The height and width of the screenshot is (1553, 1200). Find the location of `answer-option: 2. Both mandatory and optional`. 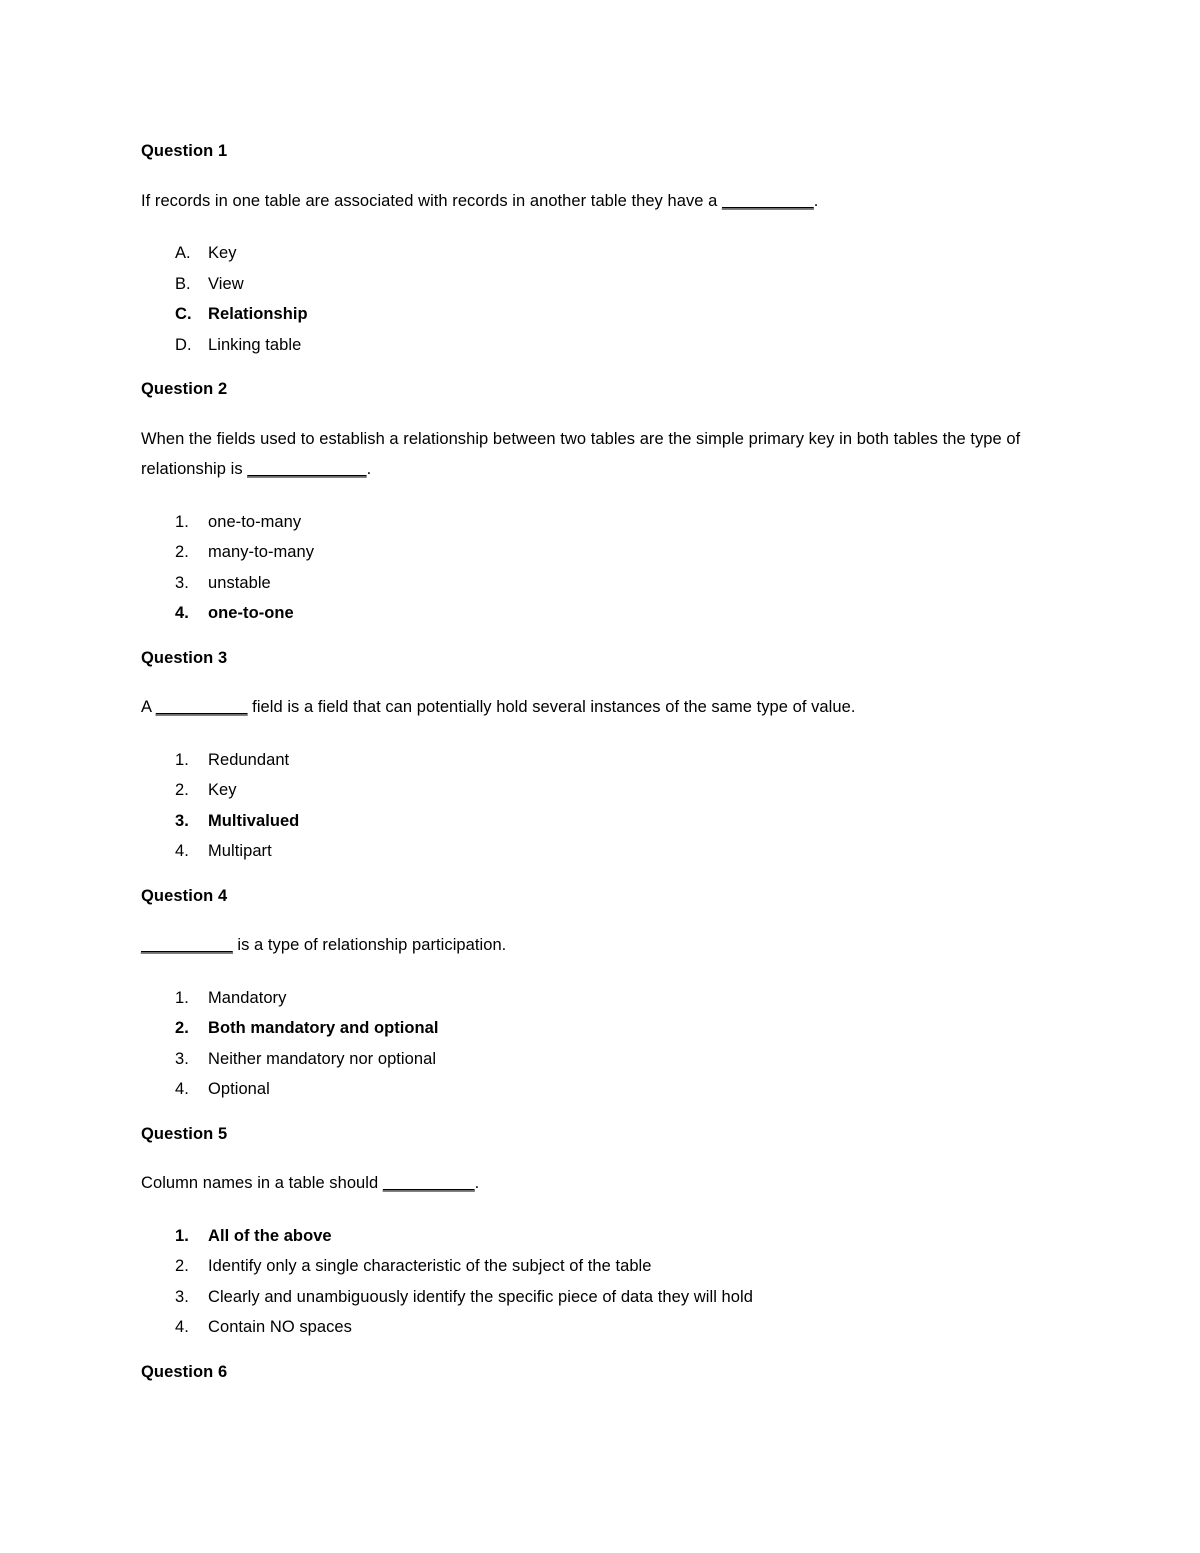

answer-option: 2. Both mandatory and optional is located at coordinates (596, 1028).